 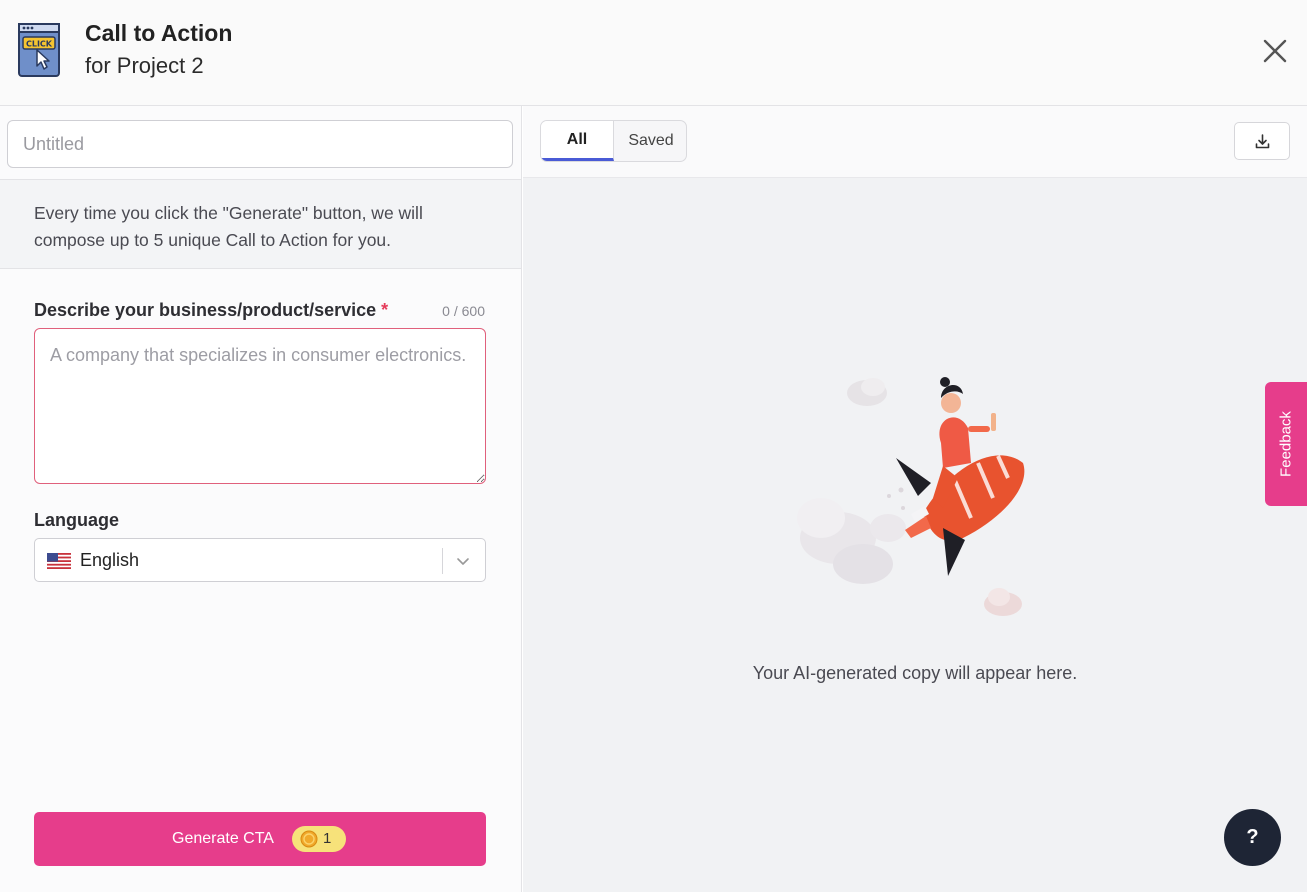 I want to click on description-label: Describe your business/product/service *, so click(x=211, y=310).